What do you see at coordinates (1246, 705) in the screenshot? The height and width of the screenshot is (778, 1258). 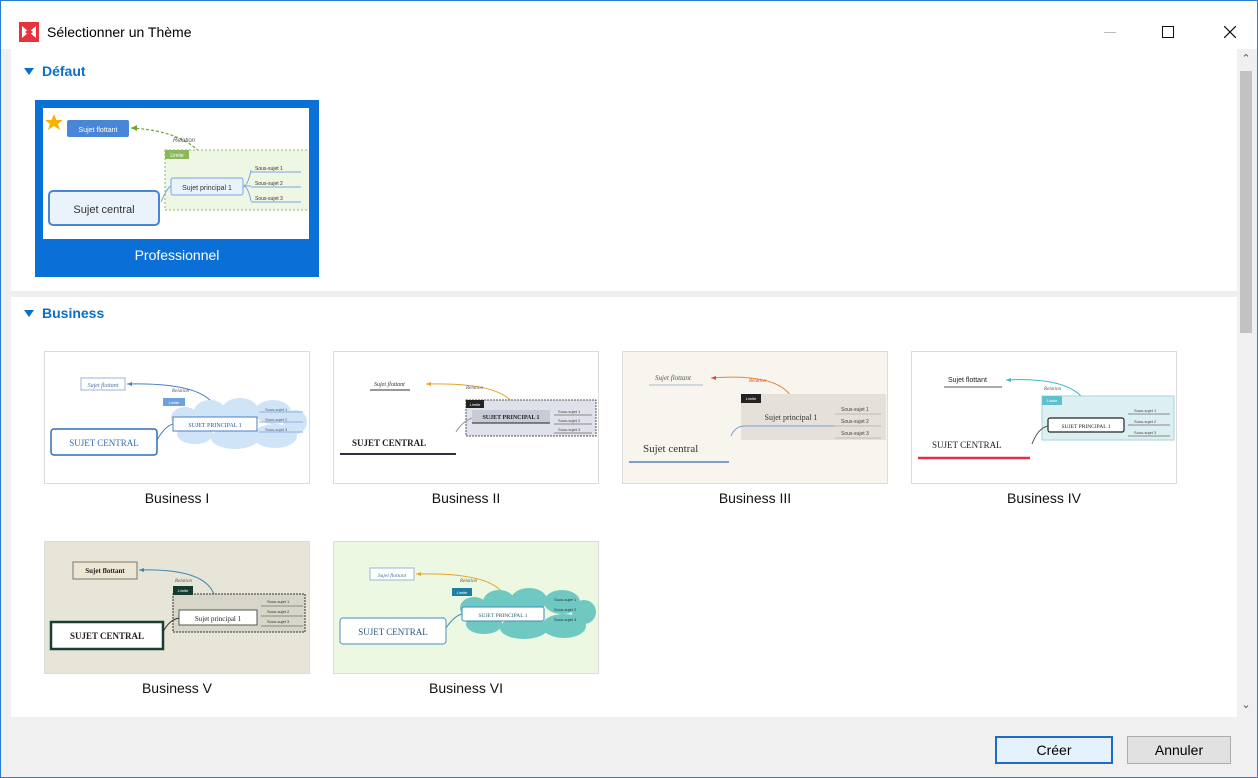 I see `scroll-down-icon: ⌄` at bounding box center [1246, 705].